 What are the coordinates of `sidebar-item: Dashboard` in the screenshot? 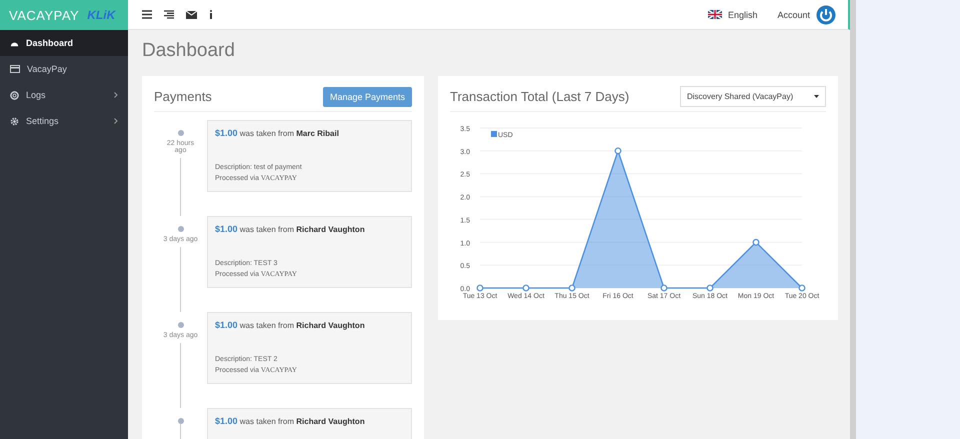 It's located at (64, 43).